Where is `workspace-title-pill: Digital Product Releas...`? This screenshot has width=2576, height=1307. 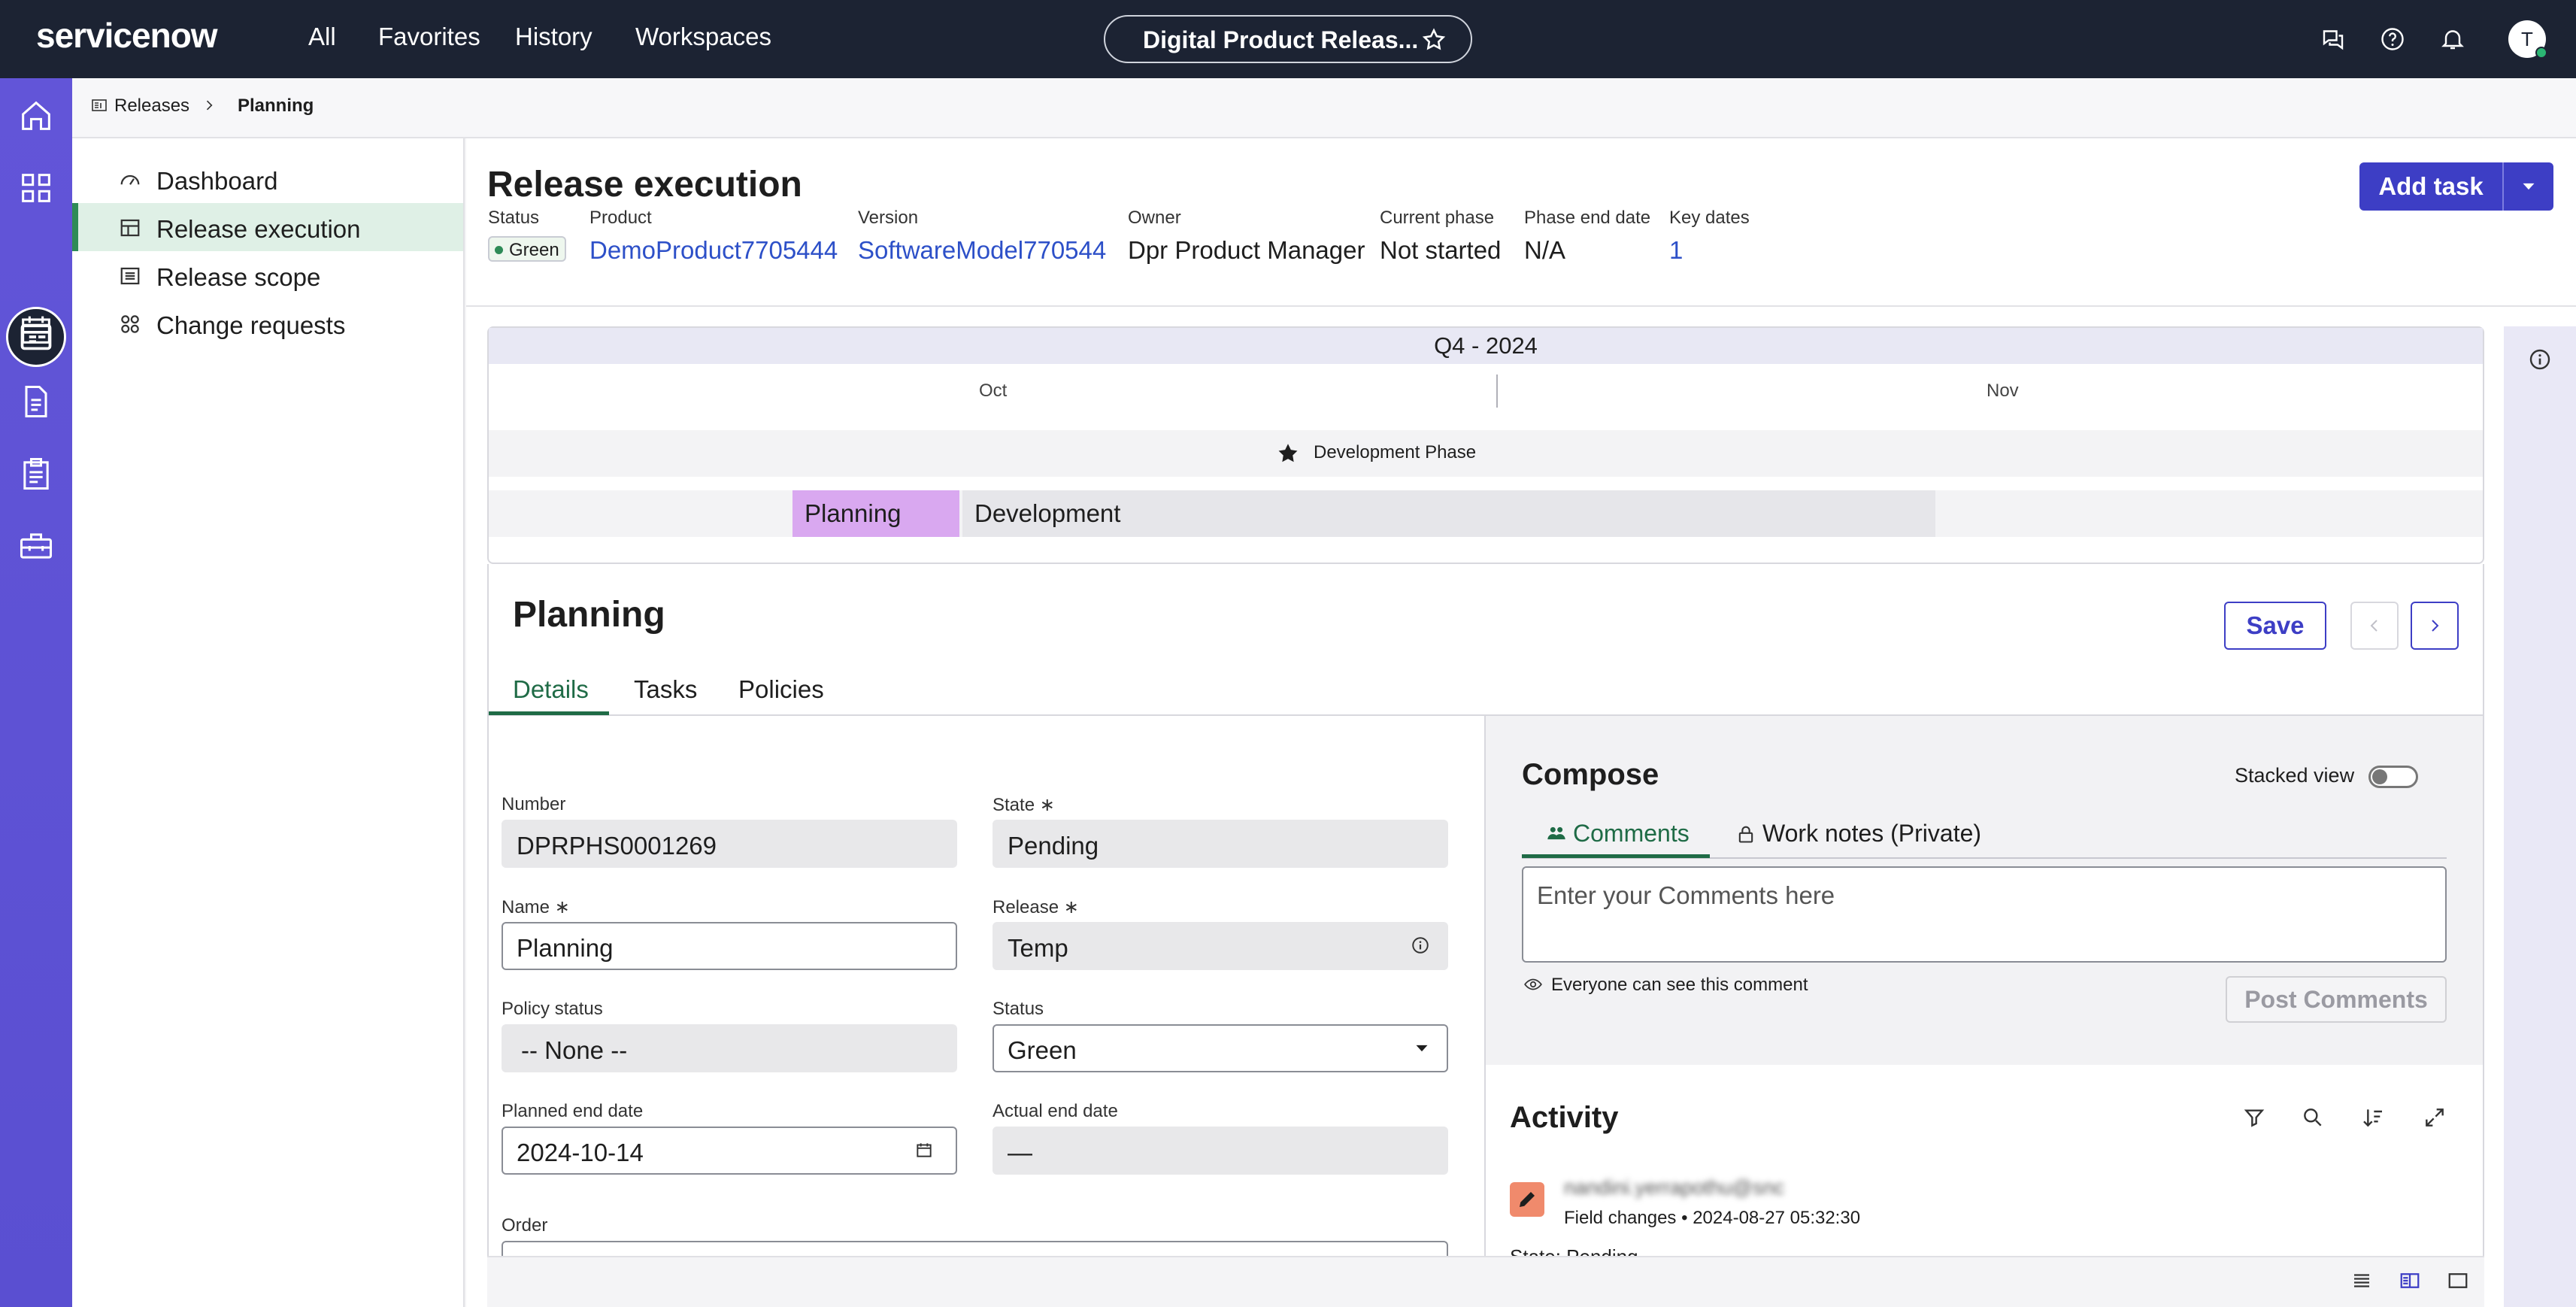
workspace-title-pill: Digital Product Releas... is located at coordinates (1288, 39).